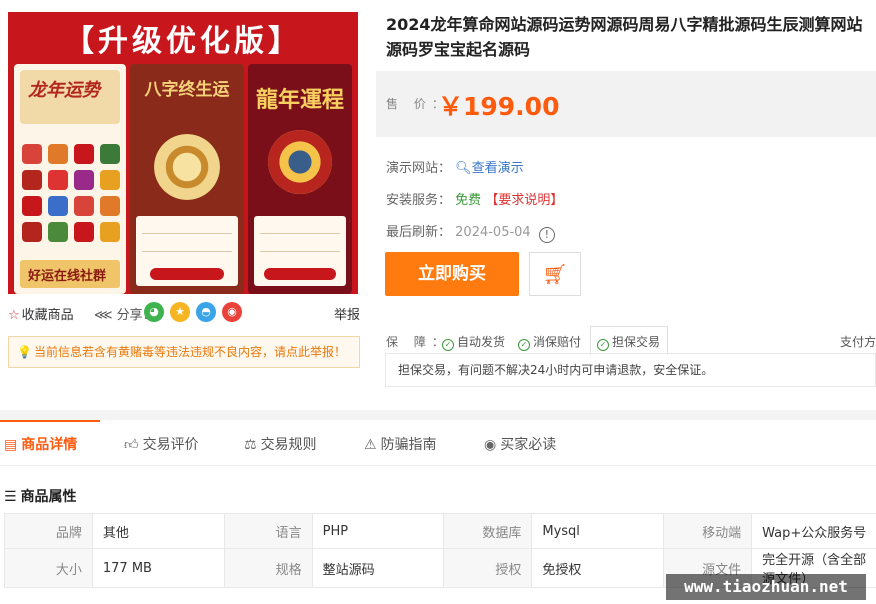 The width and height of the screenshot is (876, 604). I want to click on tab-buyer-notice: ◉ 买家必读, so click(520, 444).